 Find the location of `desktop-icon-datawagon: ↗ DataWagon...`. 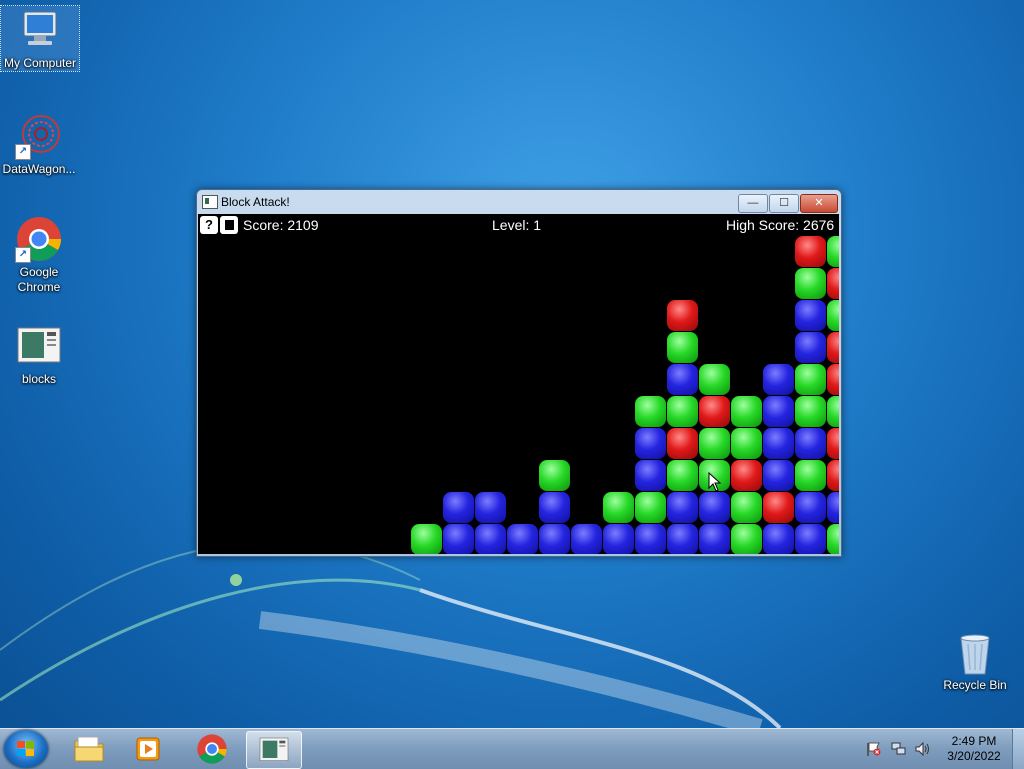

desktop-icon-datawagon: ↗ DataWagon... is located at coordinates (39, 144).